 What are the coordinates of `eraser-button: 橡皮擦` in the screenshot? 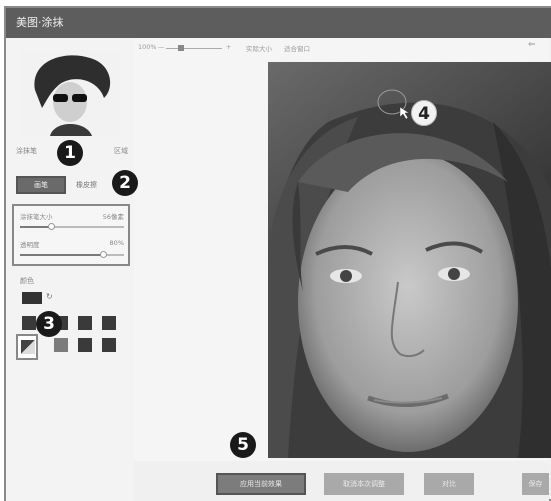 It's located at (86, 185).